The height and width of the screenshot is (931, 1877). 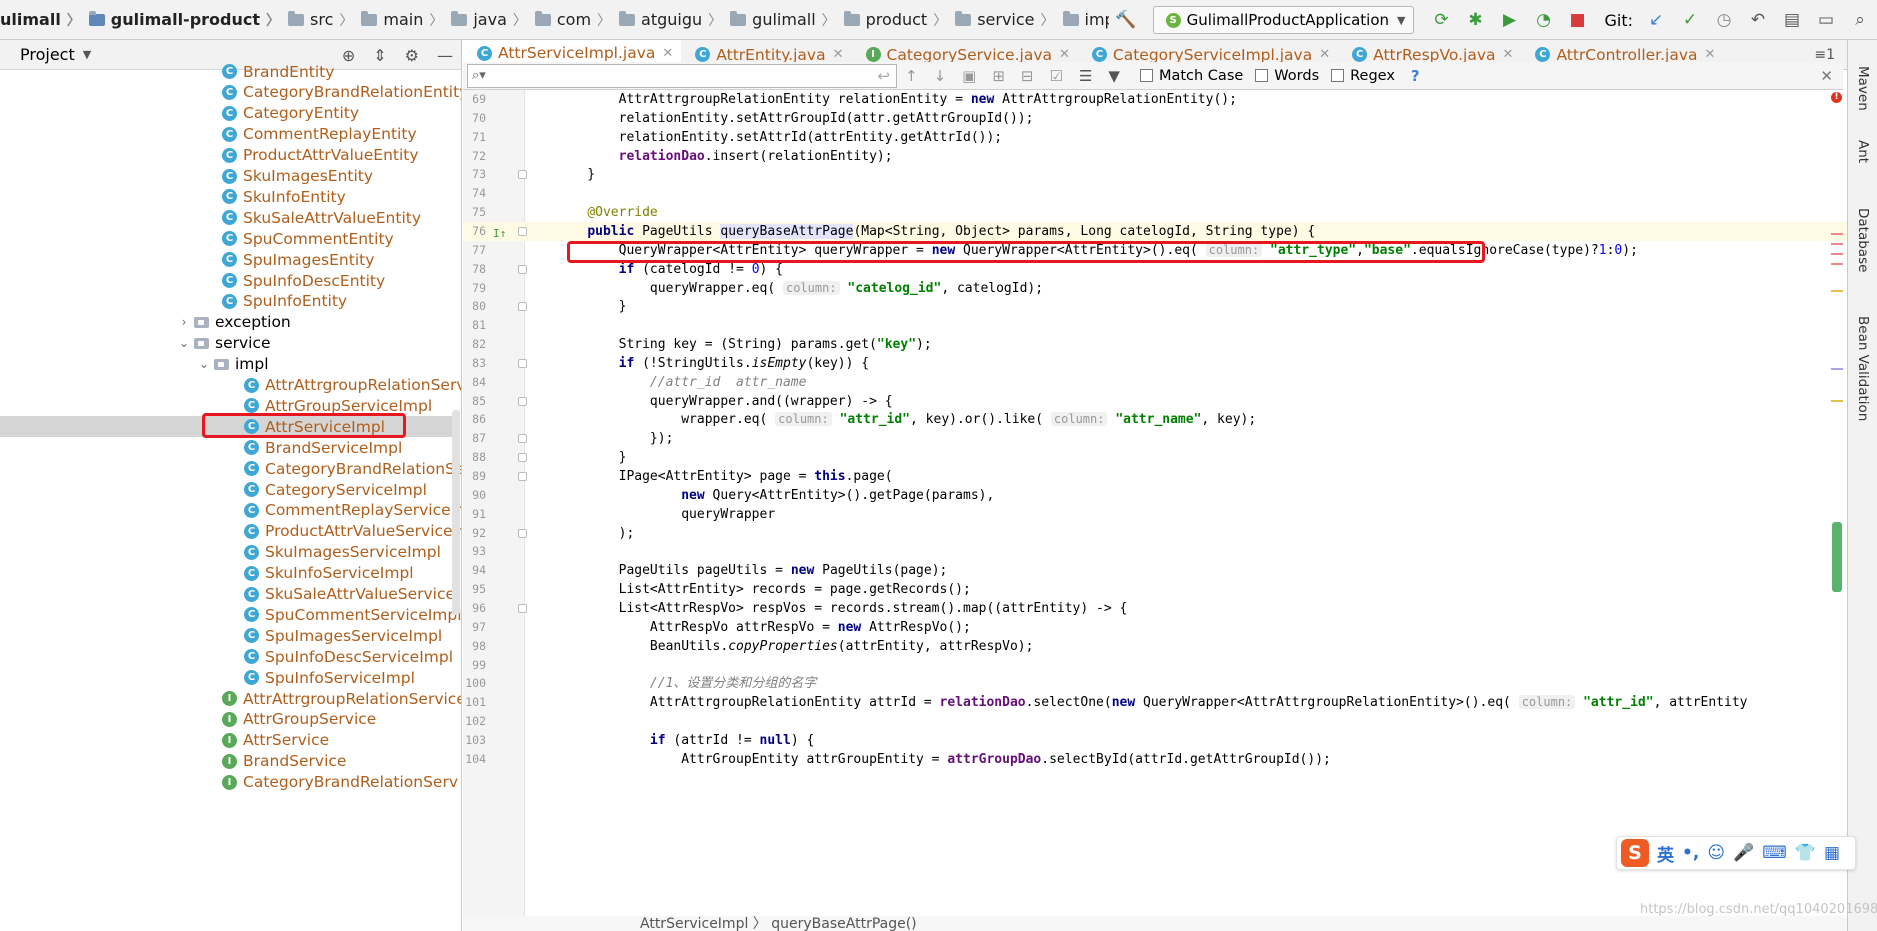 What do you see at coordinates (318, 155) in the screenshot?
I see `tree-item: C ProductAttrValueEntity` at bounding box center [318, 155].